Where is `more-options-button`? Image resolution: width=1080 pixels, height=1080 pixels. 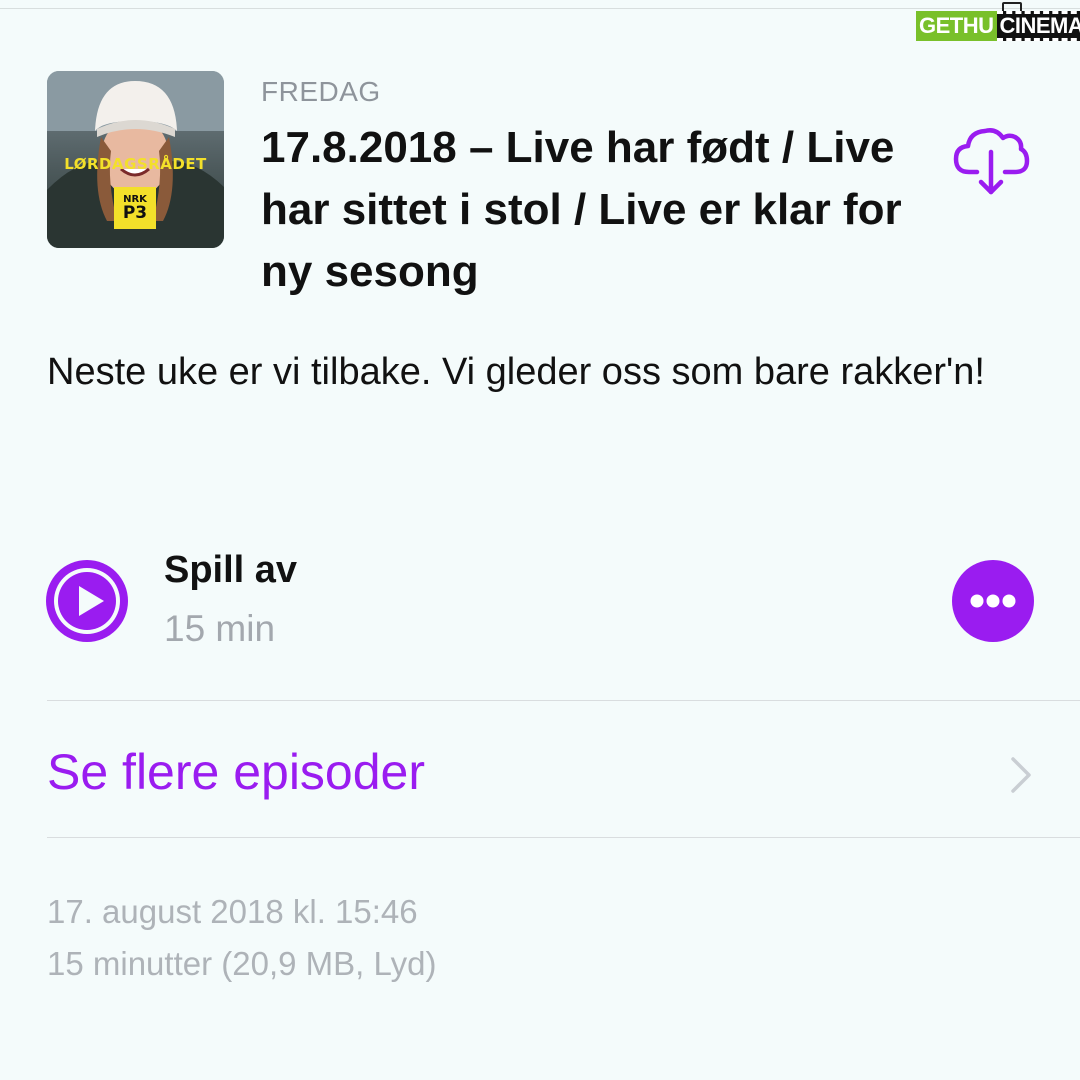 more-options-button is located at coordinates (993, 601).